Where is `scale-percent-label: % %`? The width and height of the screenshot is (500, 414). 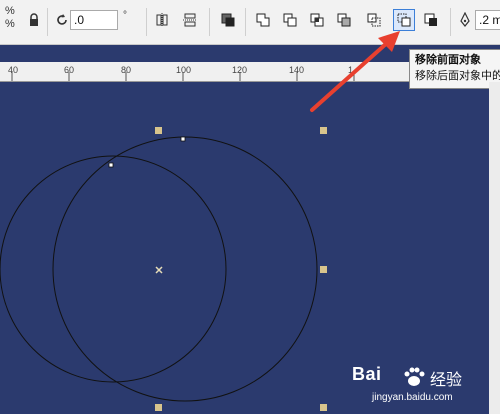
scale-percent-label: % % is located at coordinates (10, 17).